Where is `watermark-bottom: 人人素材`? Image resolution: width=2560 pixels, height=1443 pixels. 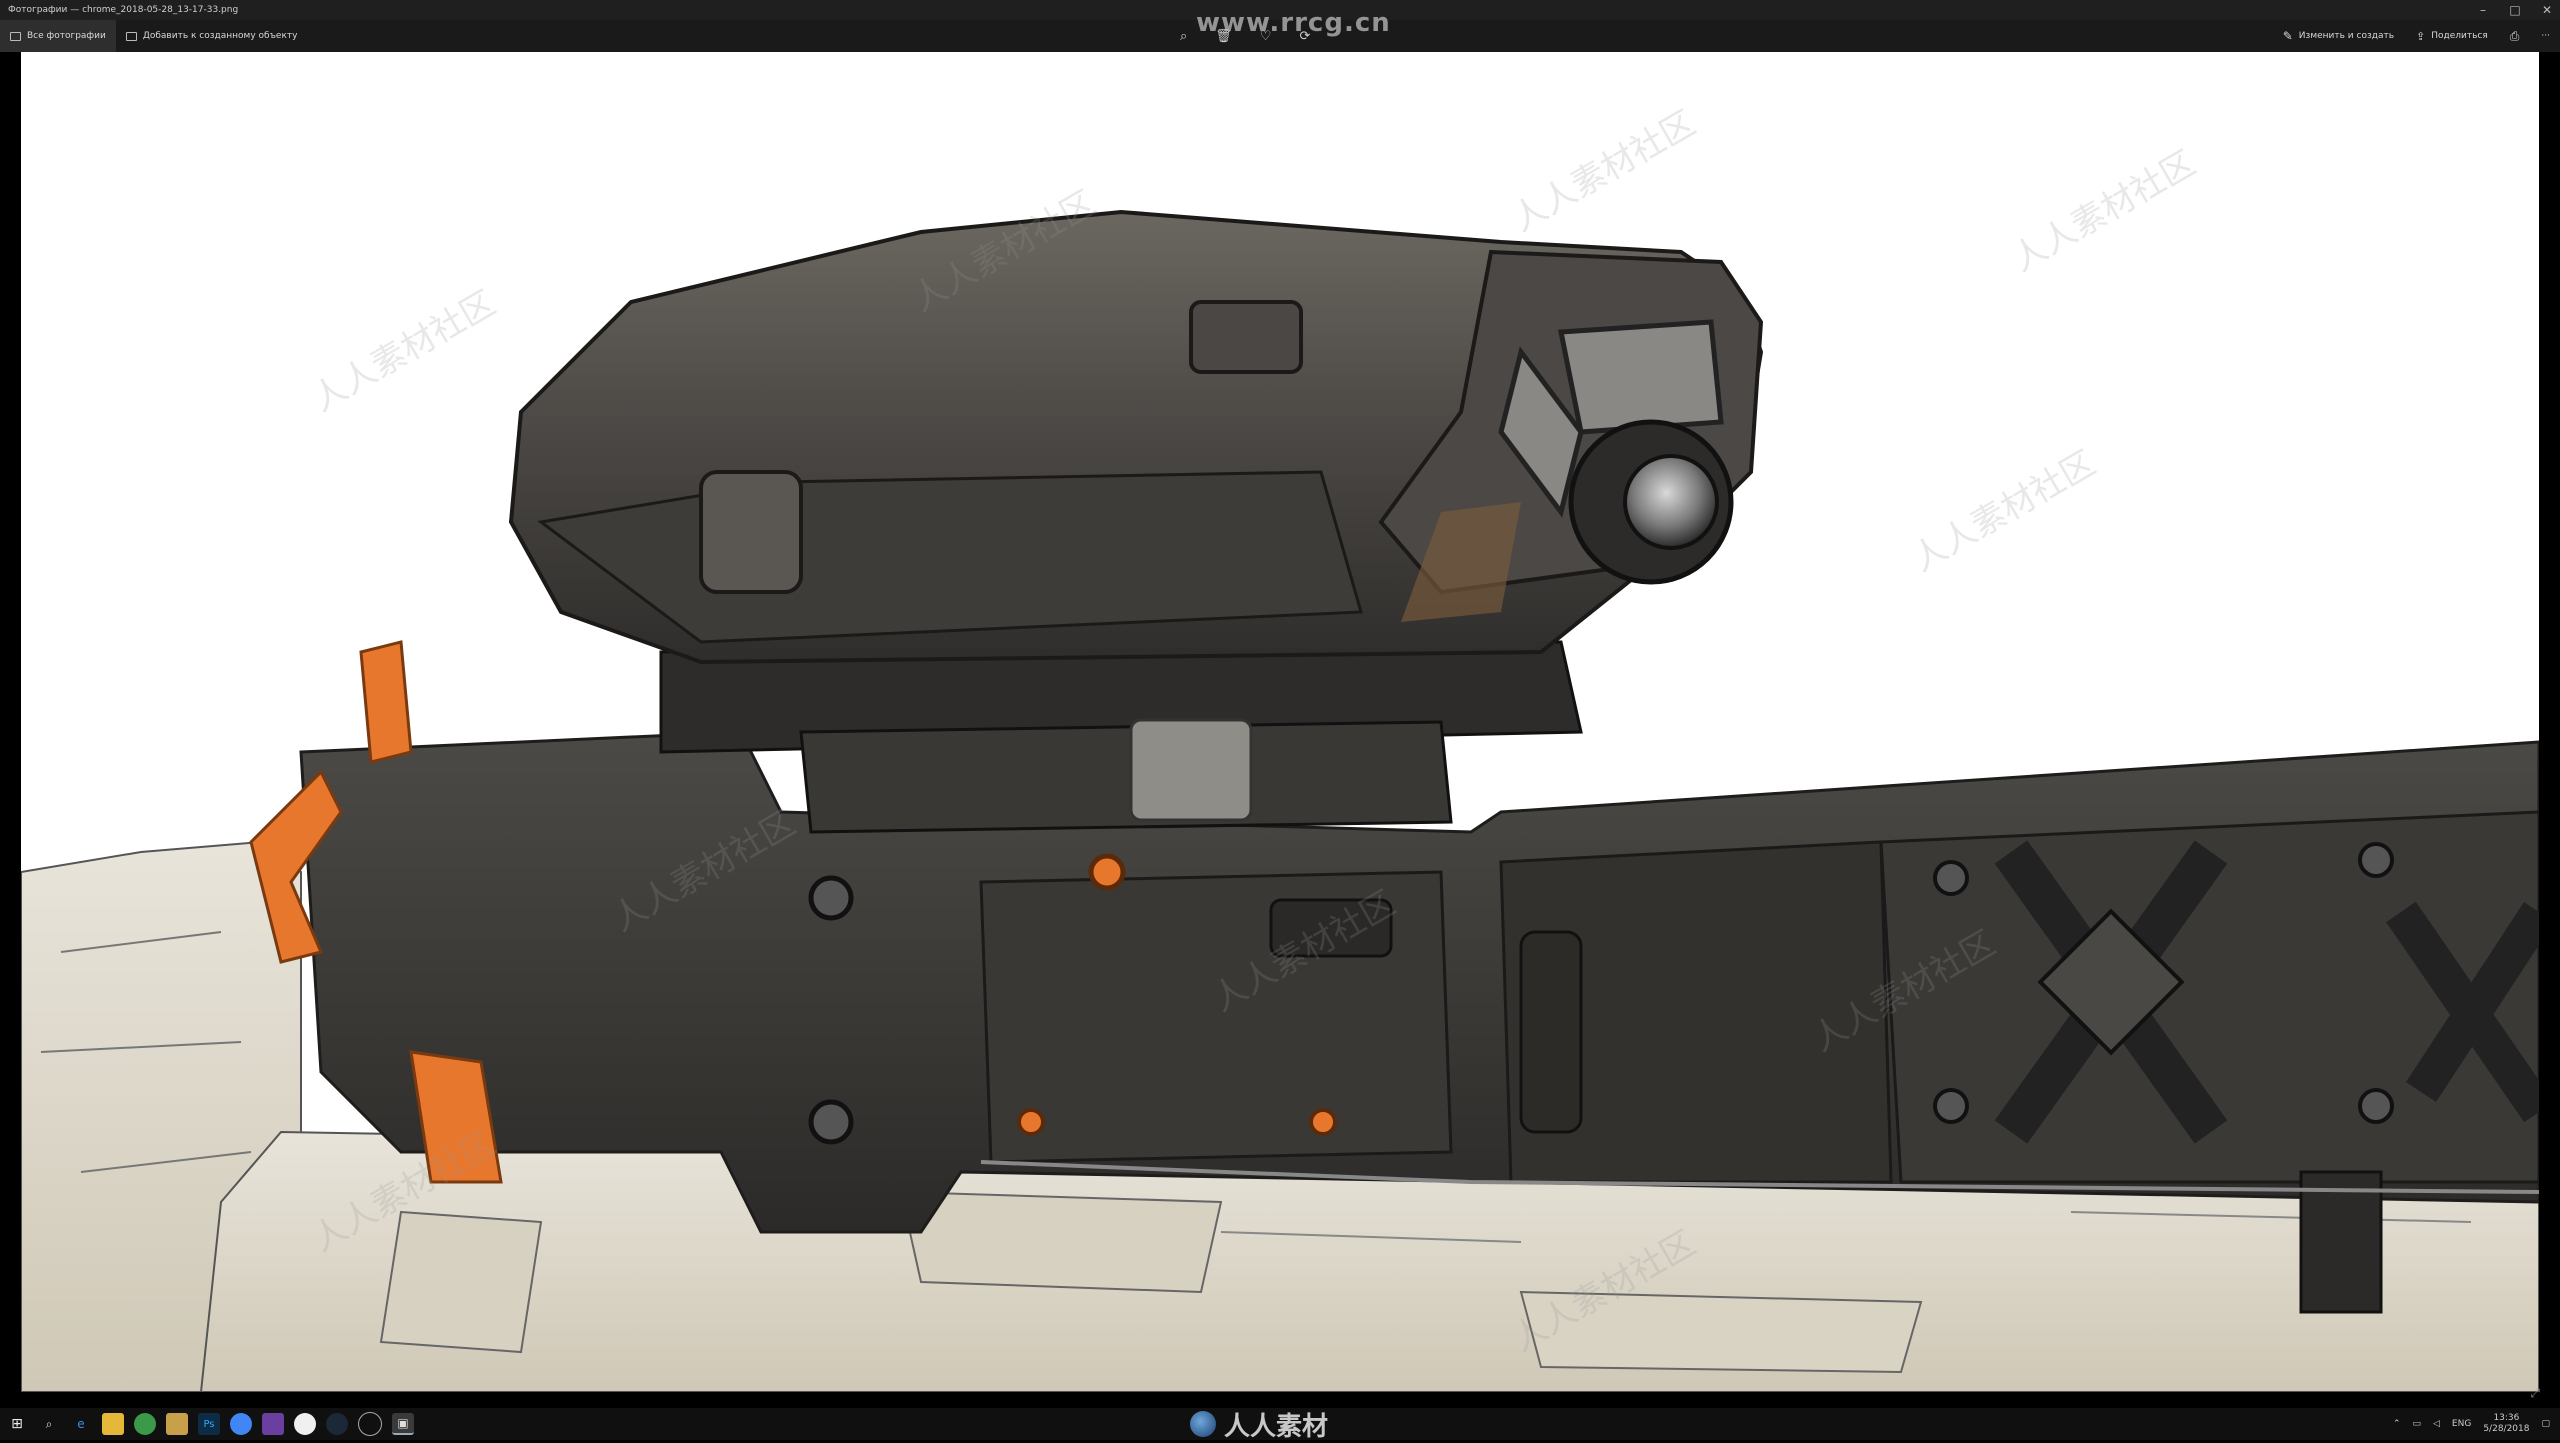 watermark-bottom: 人人素材 is located at coordinates (1259, 1425).